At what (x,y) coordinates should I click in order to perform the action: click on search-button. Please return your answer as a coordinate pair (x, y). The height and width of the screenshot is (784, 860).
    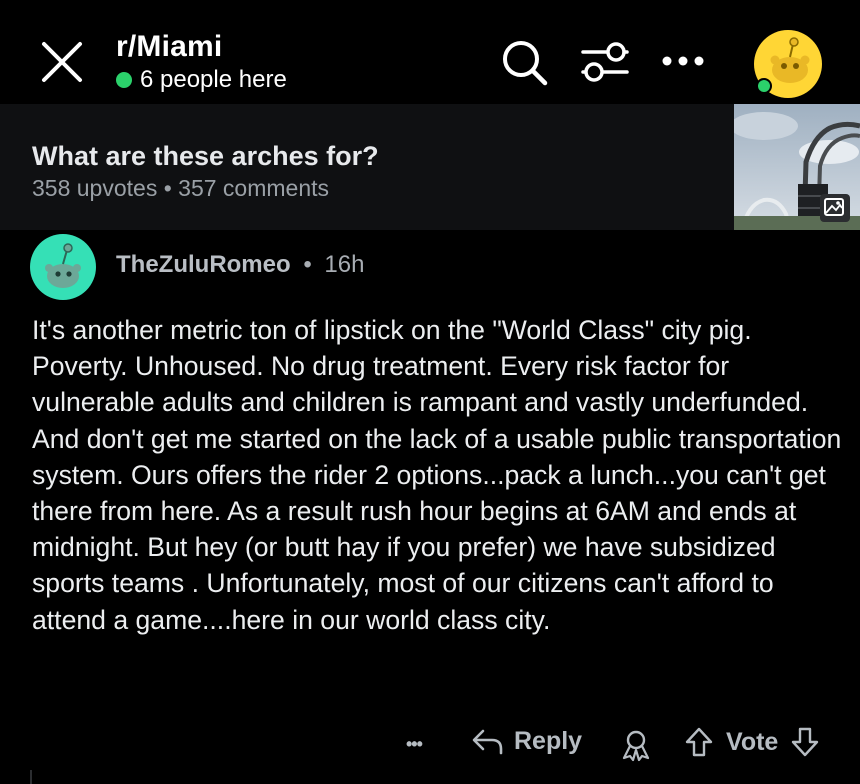
    Looking at the image, I should click on (525, 63).